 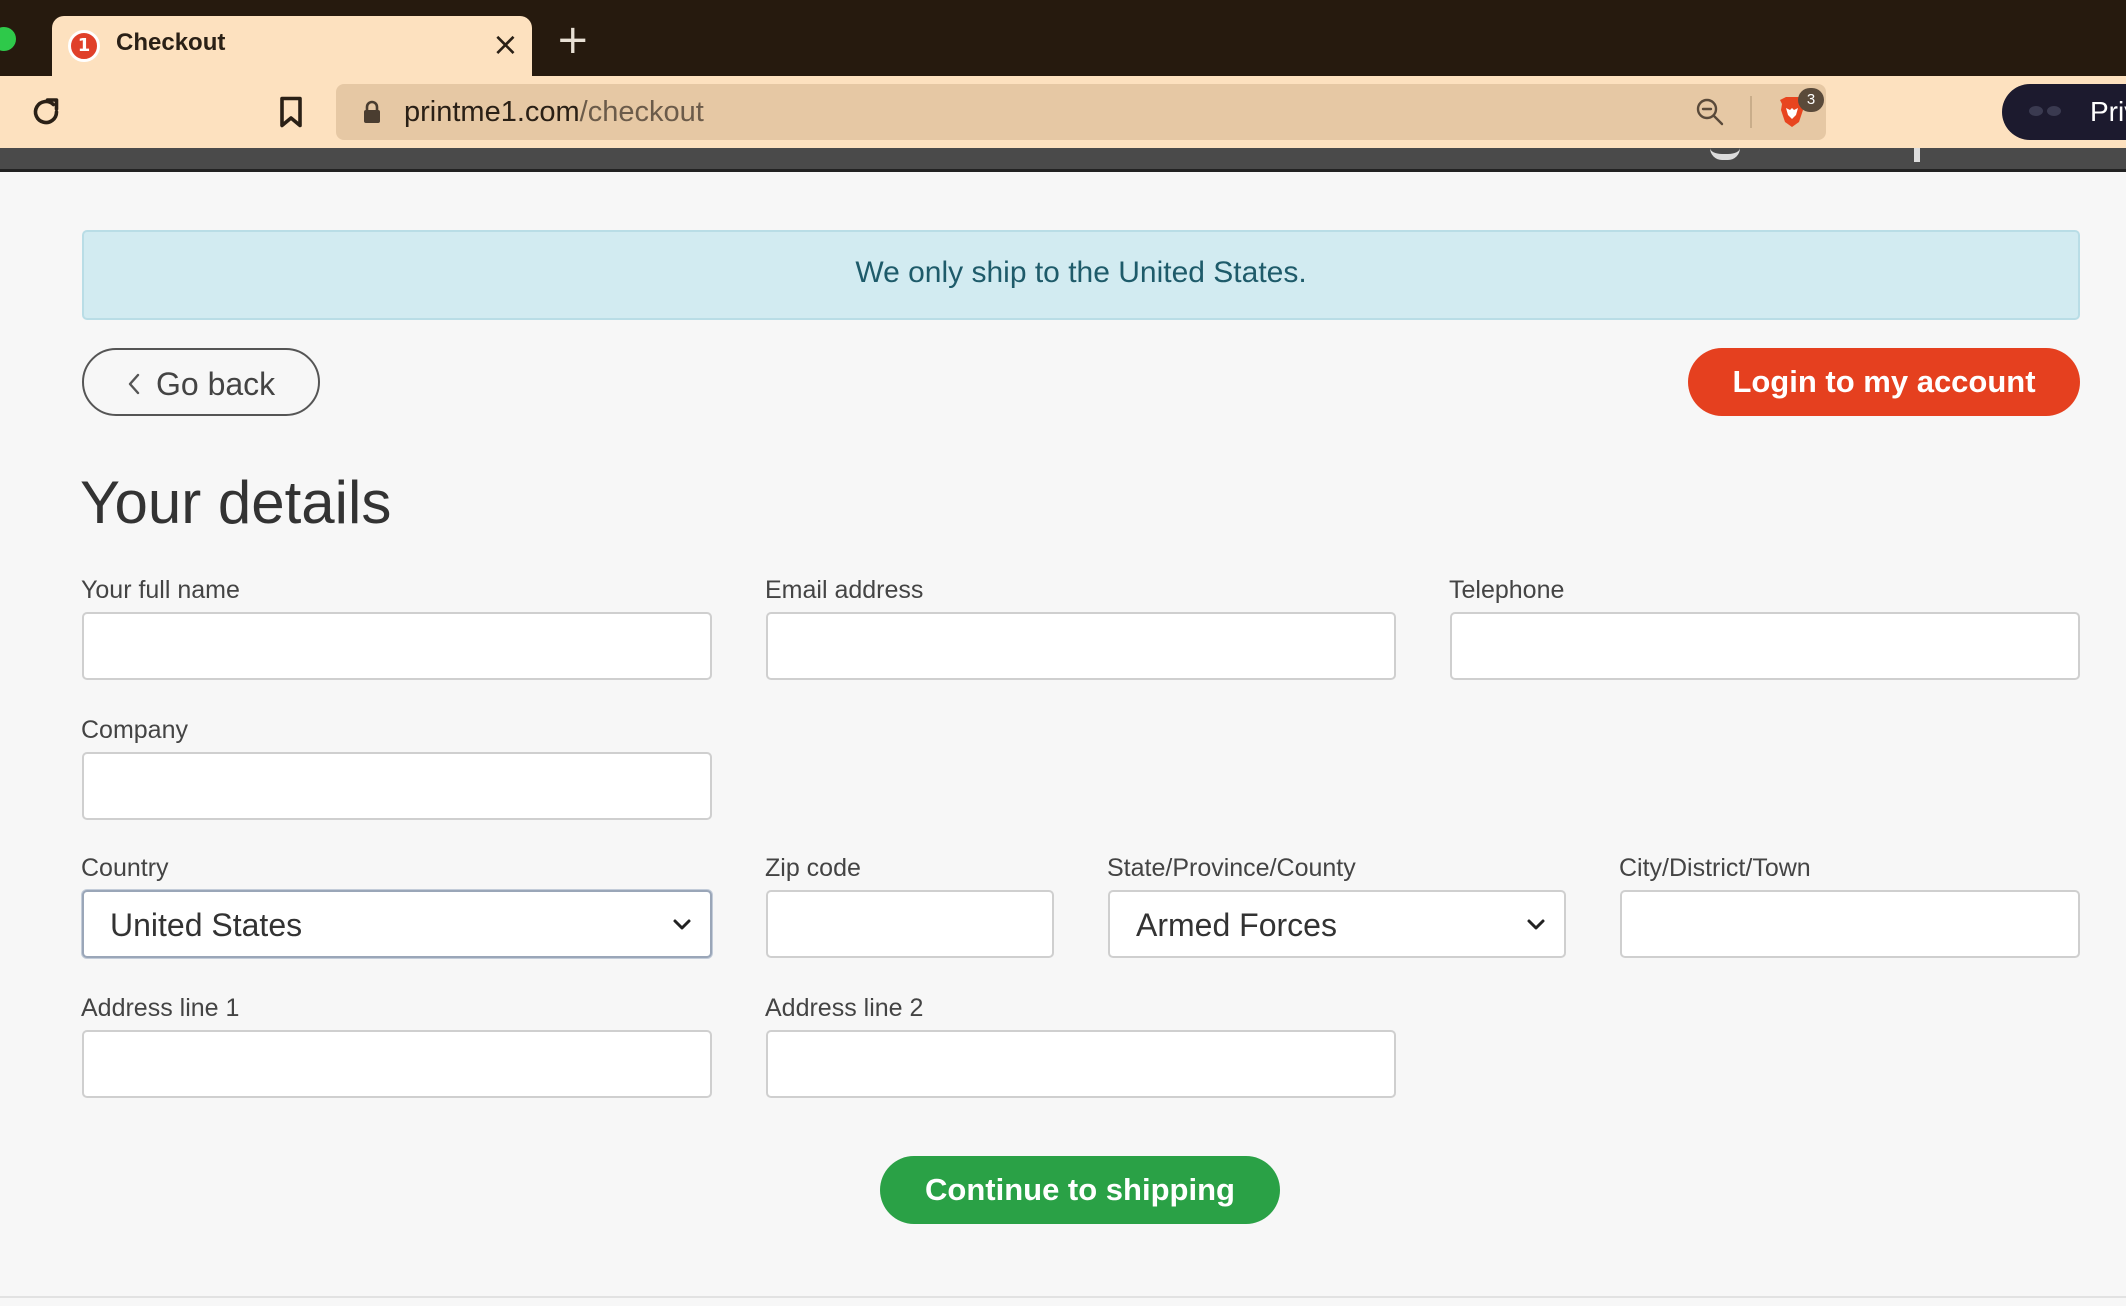 What do you see at coordinates (492, 112) in the screenshot?
I see `url-host: printme1.com` at bounding box center [492, 112].